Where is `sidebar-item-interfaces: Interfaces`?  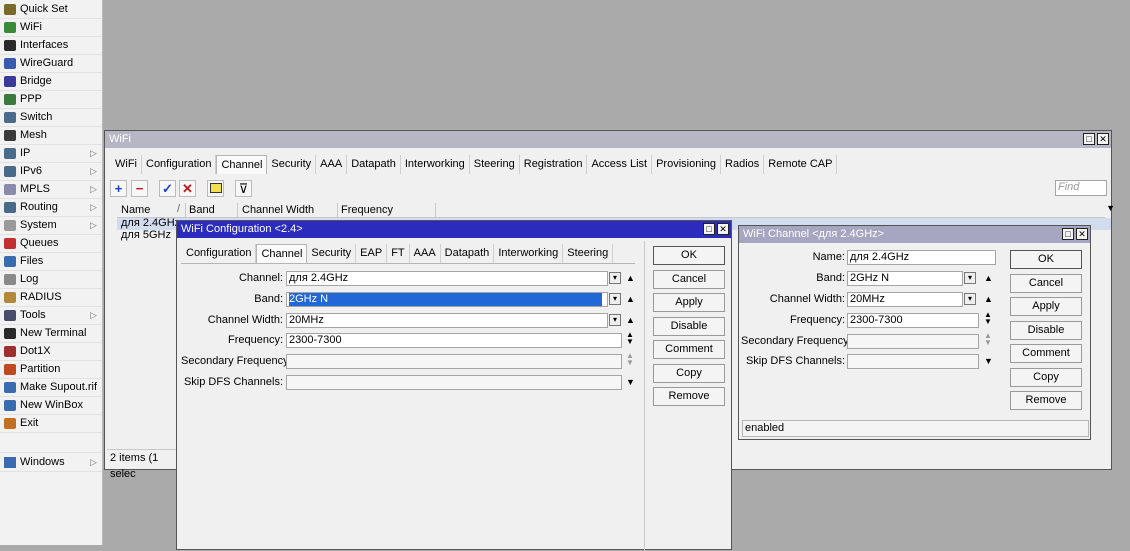 sidebar-item-interfaces: Interfaces is located at coordinates (51, 45).